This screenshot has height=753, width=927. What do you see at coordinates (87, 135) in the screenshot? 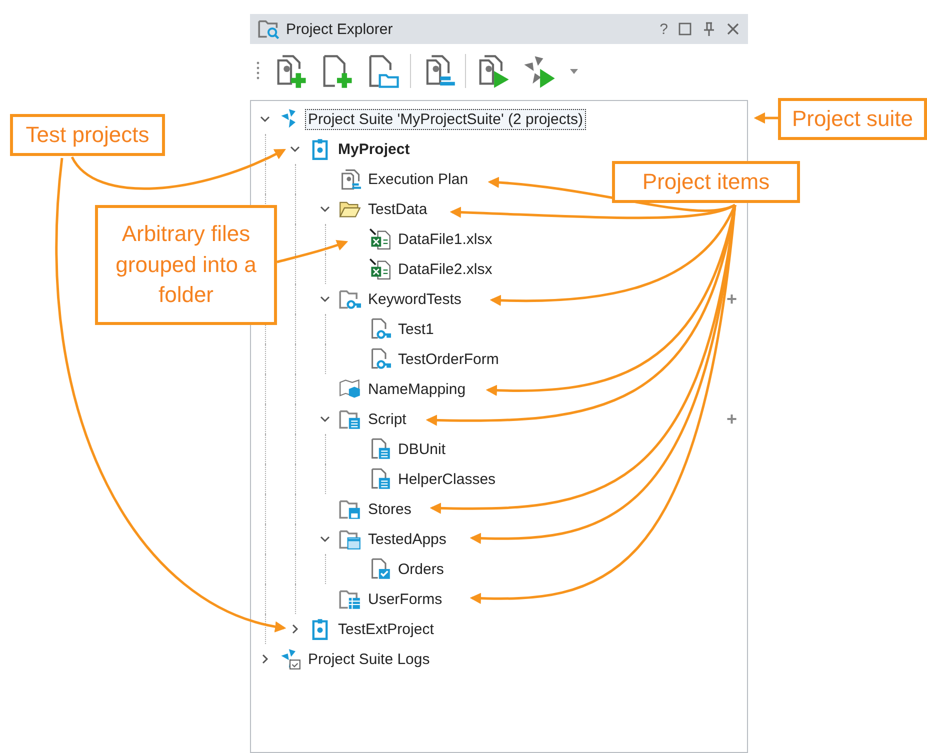
I see `callout: Test projects` at bounding box center [87, 135].